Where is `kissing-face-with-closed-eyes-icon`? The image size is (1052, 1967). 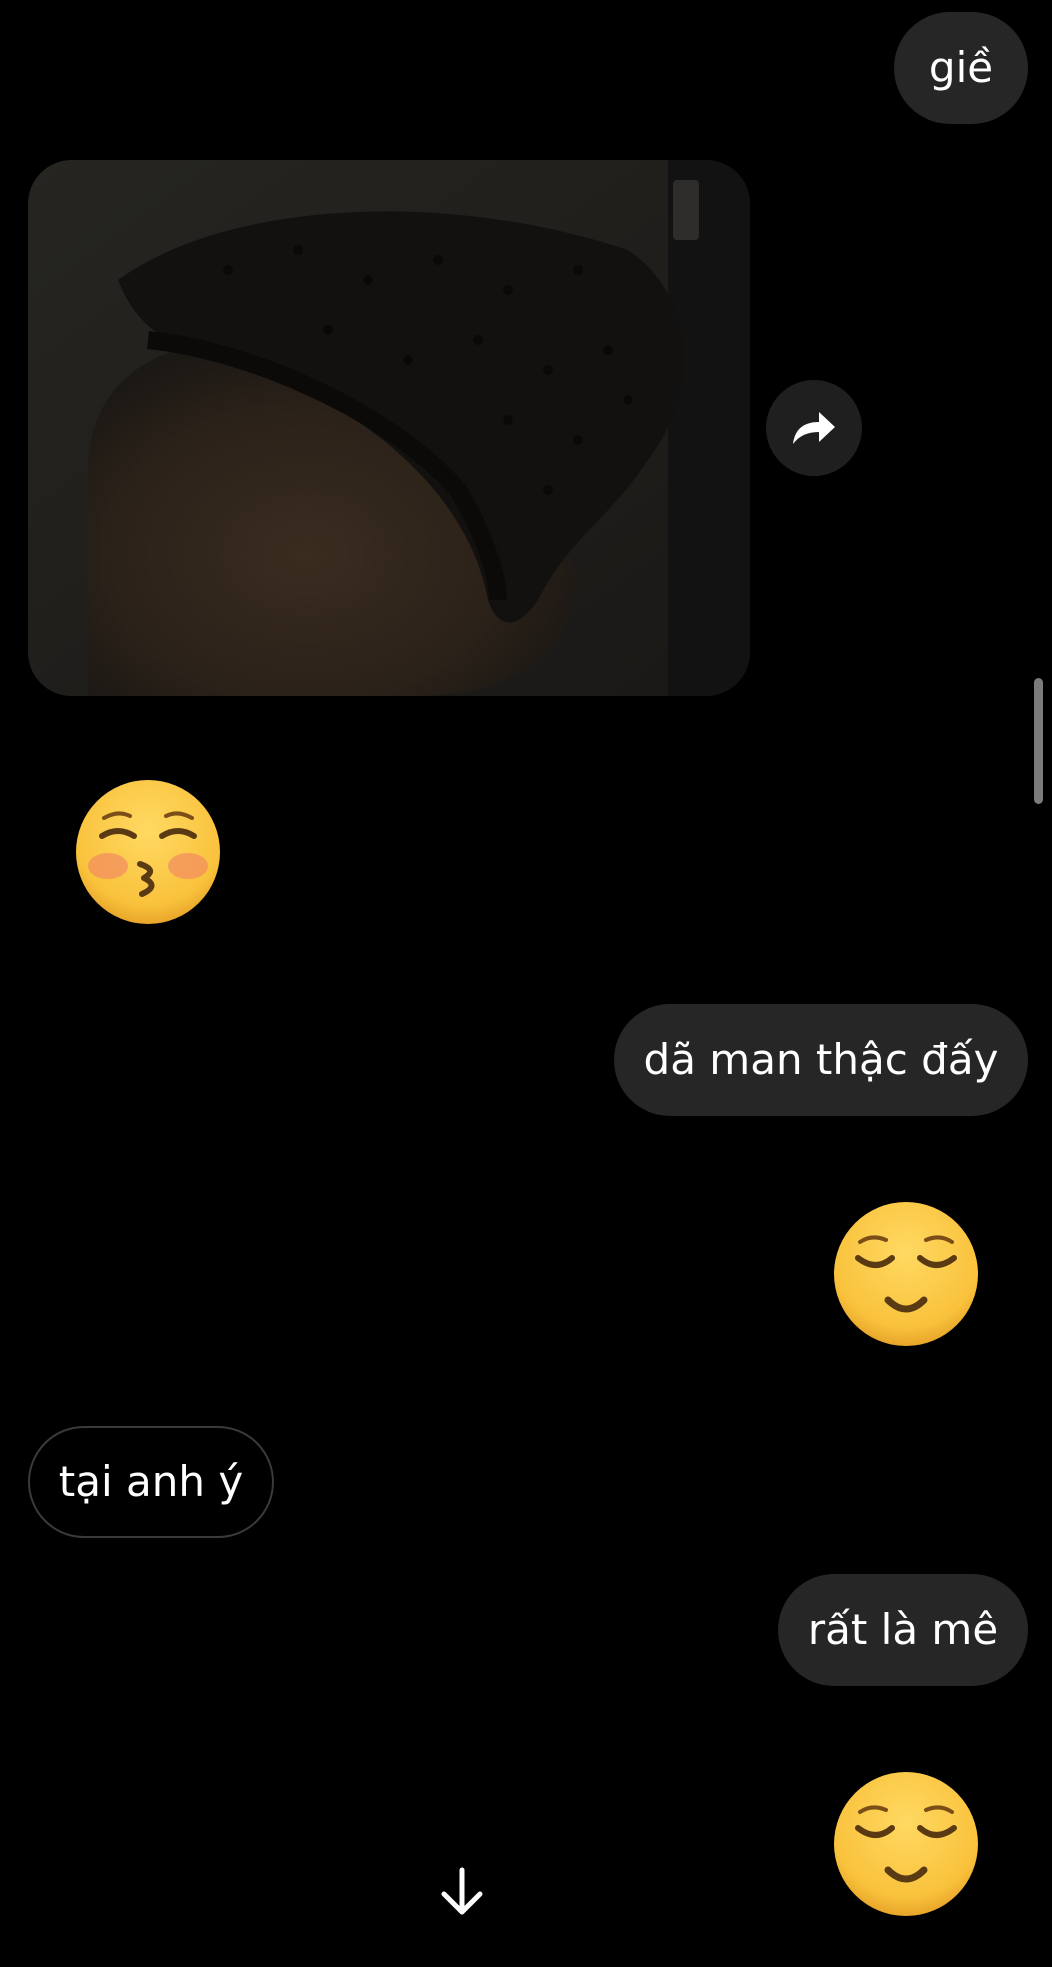 kissing-face-with-closed-eyes-icon is located at coordinates (148, 852).